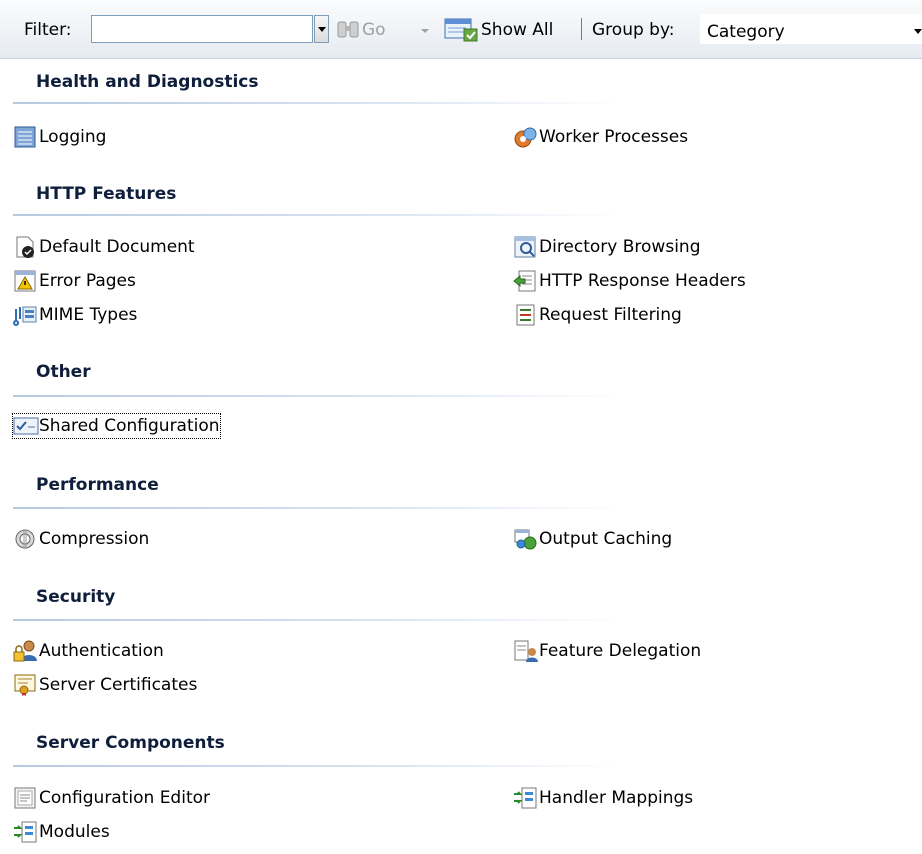 The height and width of the screenshot is (854, 922). Describe the element at coordinates (106, 194) in the screenshot. I see `group-title-http-features: HTTP Features` at that location.